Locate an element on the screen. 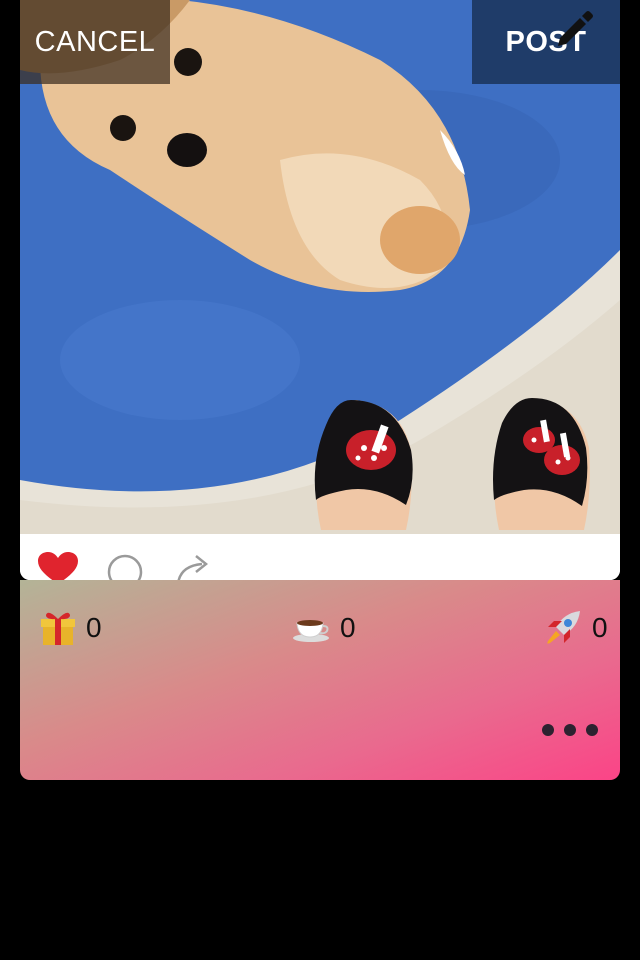  more-dots-icon is located at coordinates (570, 730).